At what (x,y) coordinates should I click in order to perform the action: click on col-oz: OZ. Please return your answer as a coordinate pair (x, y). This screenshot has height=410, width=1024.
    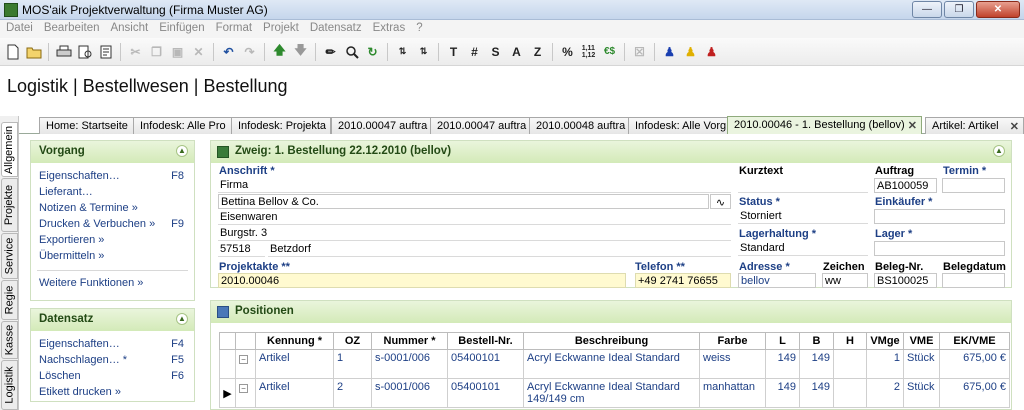
    Looking at the image, I should click on (352, 341).